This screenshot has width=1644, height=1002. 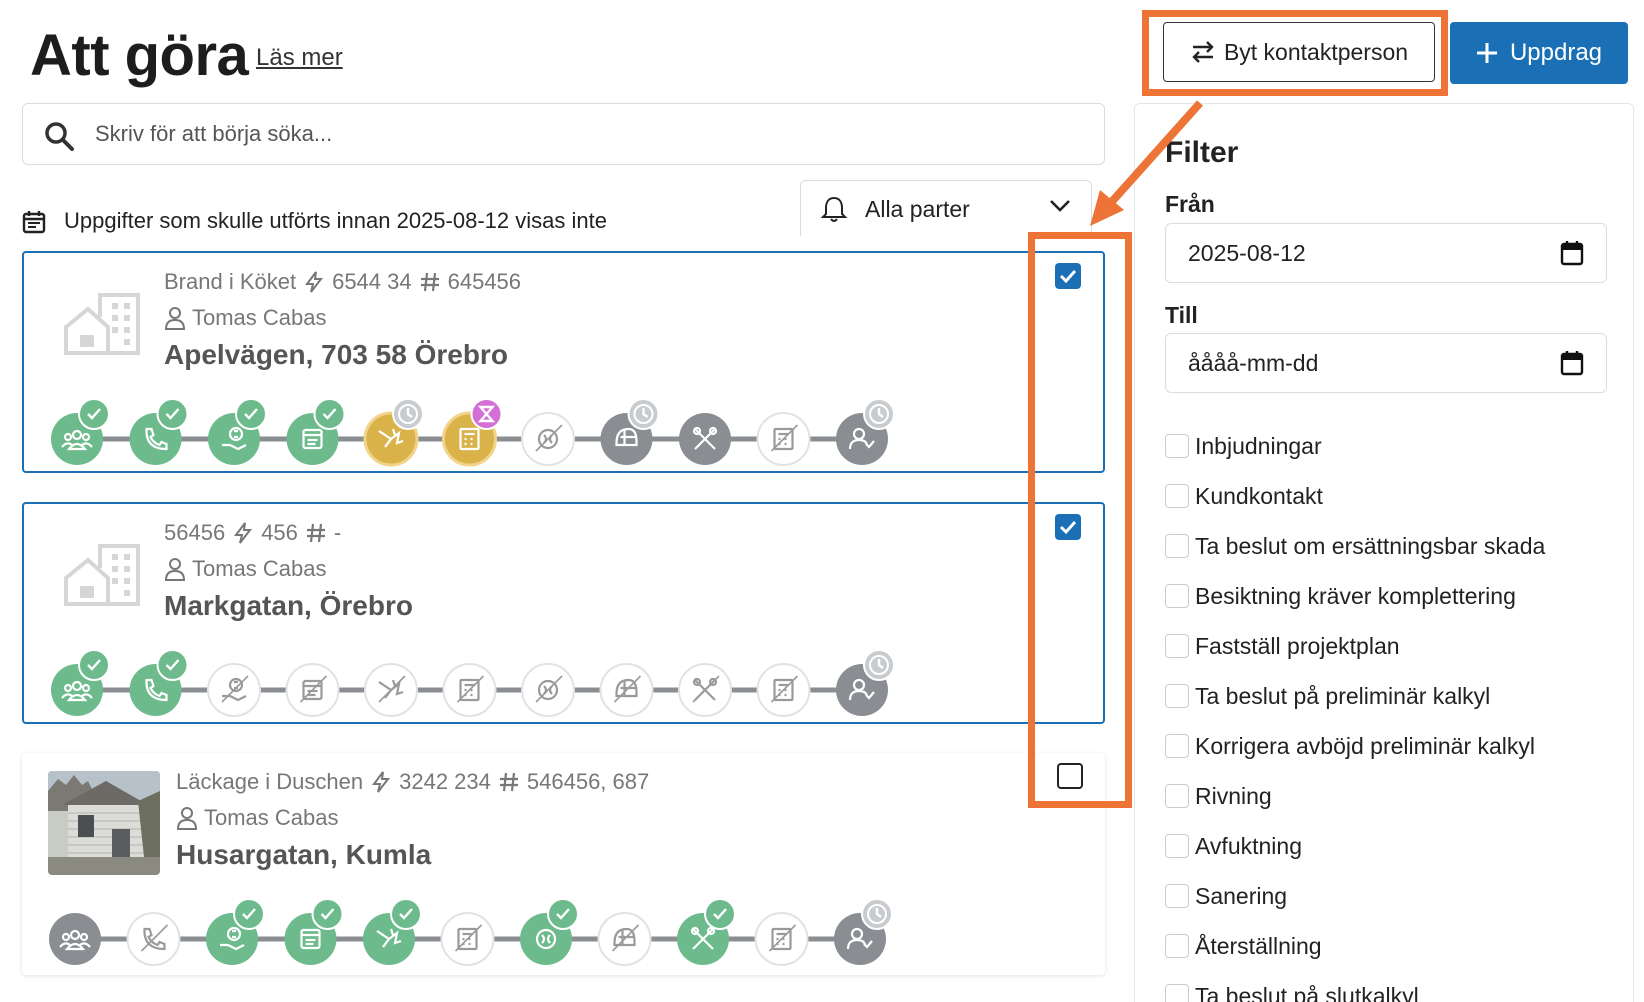 I want to click on filter-option: Korrigera avböjd preliminär kalkyl, so click(x=1350, y=746).